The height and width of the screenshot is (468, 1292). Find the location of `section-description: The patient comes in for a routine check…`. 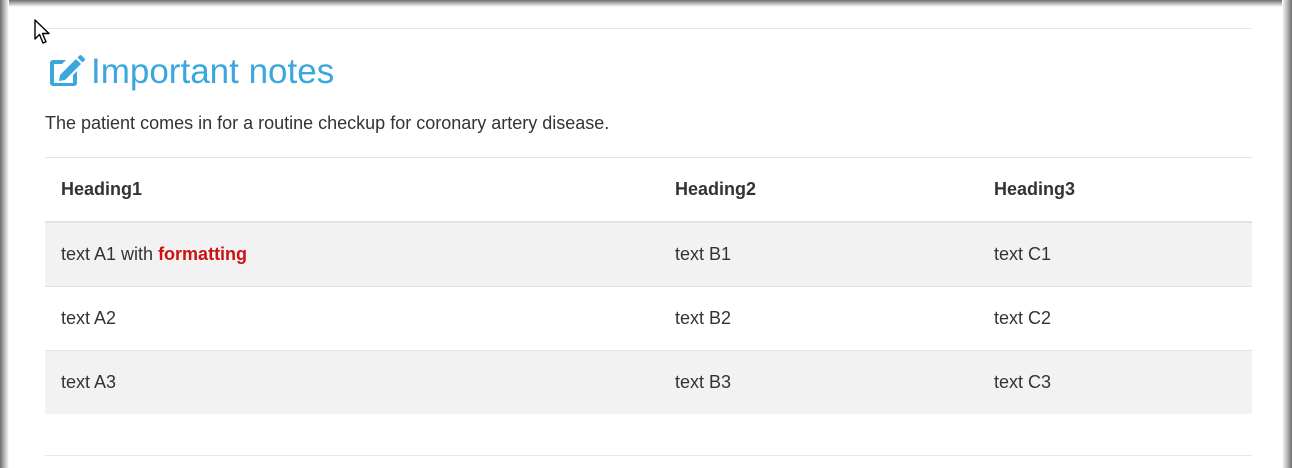

section-description: The patient comes in for a routine check… is located at coordinates (327, 123).